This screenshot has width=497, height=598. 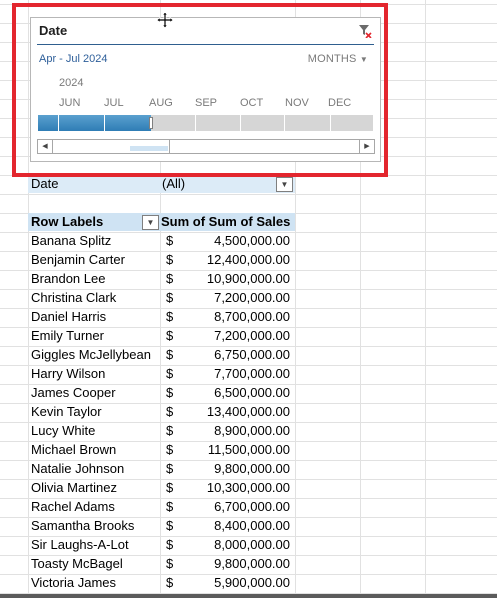 What do you see at coordinates (161, 278) in the screenshot?
I see `table-row: Brandon Lee $10,900,000.00` at bounding box center [161, 278].